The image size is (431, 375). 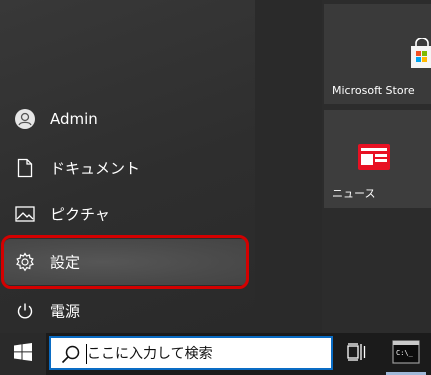 I want to click on tile-label: Microsoft Store, so click(x=373, y=90).